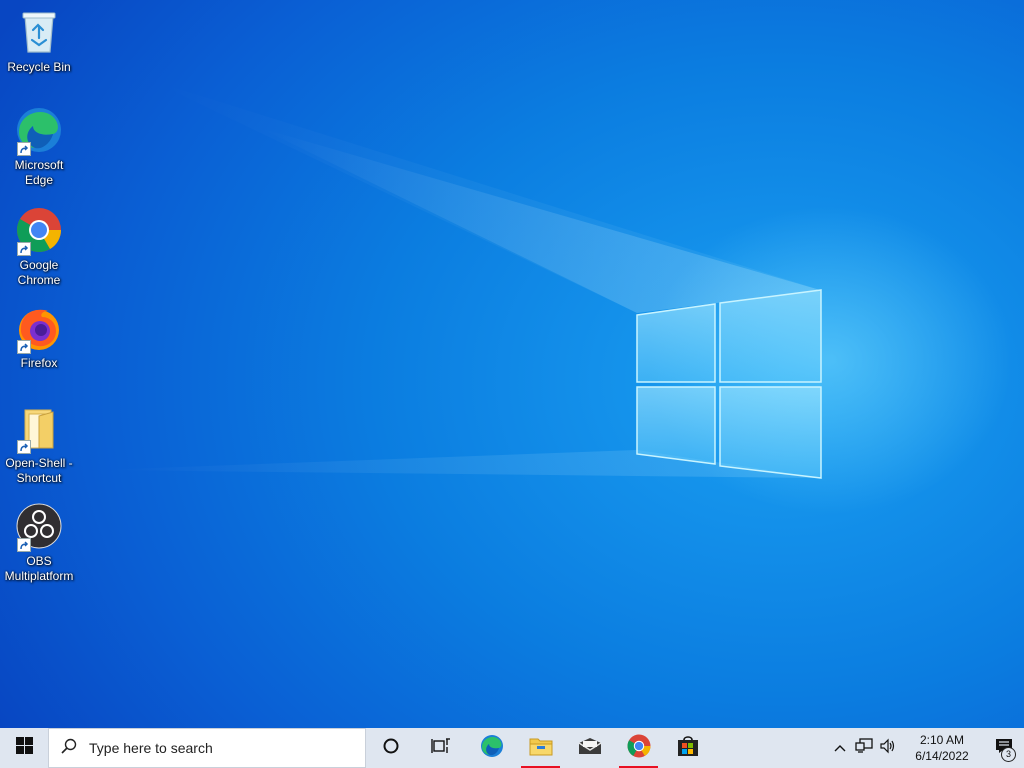  I want to click on clock-date: 6/14/2022, so click(942, 756).